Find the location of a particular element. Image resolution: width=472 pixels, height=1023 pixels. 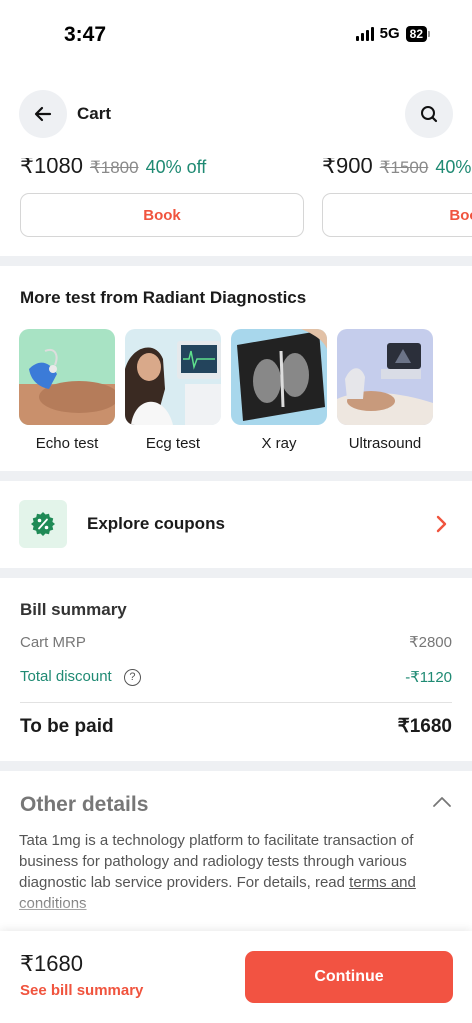

total-discount-row: Total discount ? -₹1120 is located at coordinates (236, 677).